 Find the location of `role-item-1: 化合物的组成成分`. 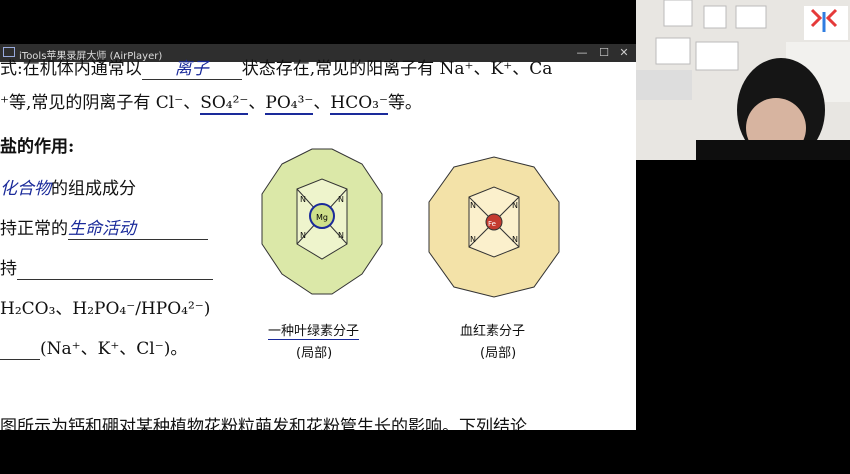

role-item-1: 化合物的组成成分 is located at coordinates (68, 186).